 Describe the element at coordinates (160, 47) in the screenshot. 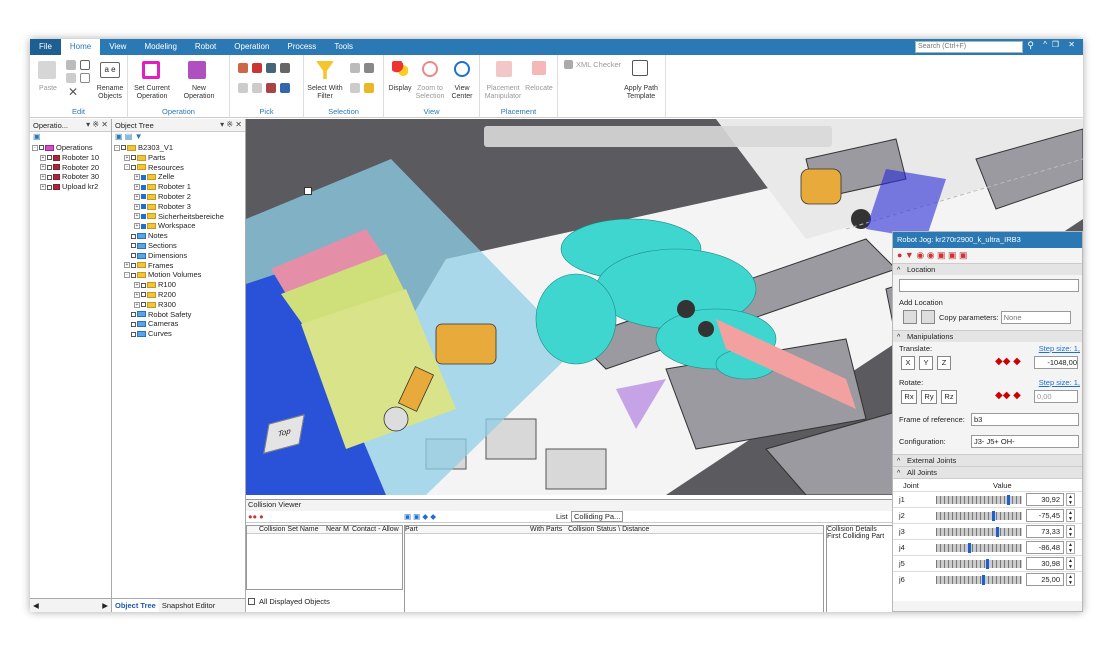

I see `tab-modeling: Modeling` at that location.